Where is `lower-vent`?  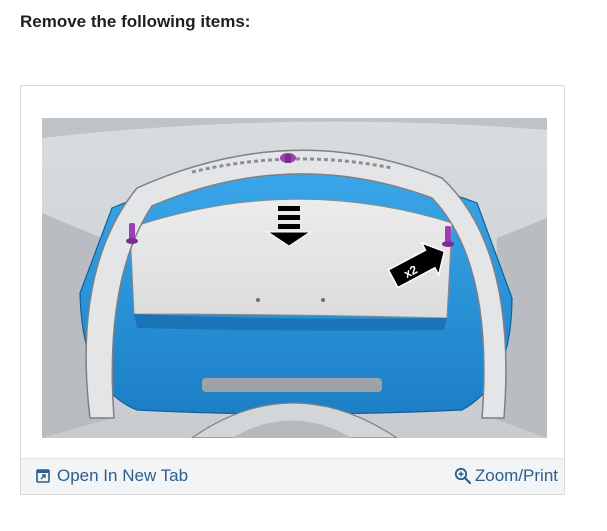 lower-vent is located at coordinates (292, 385).